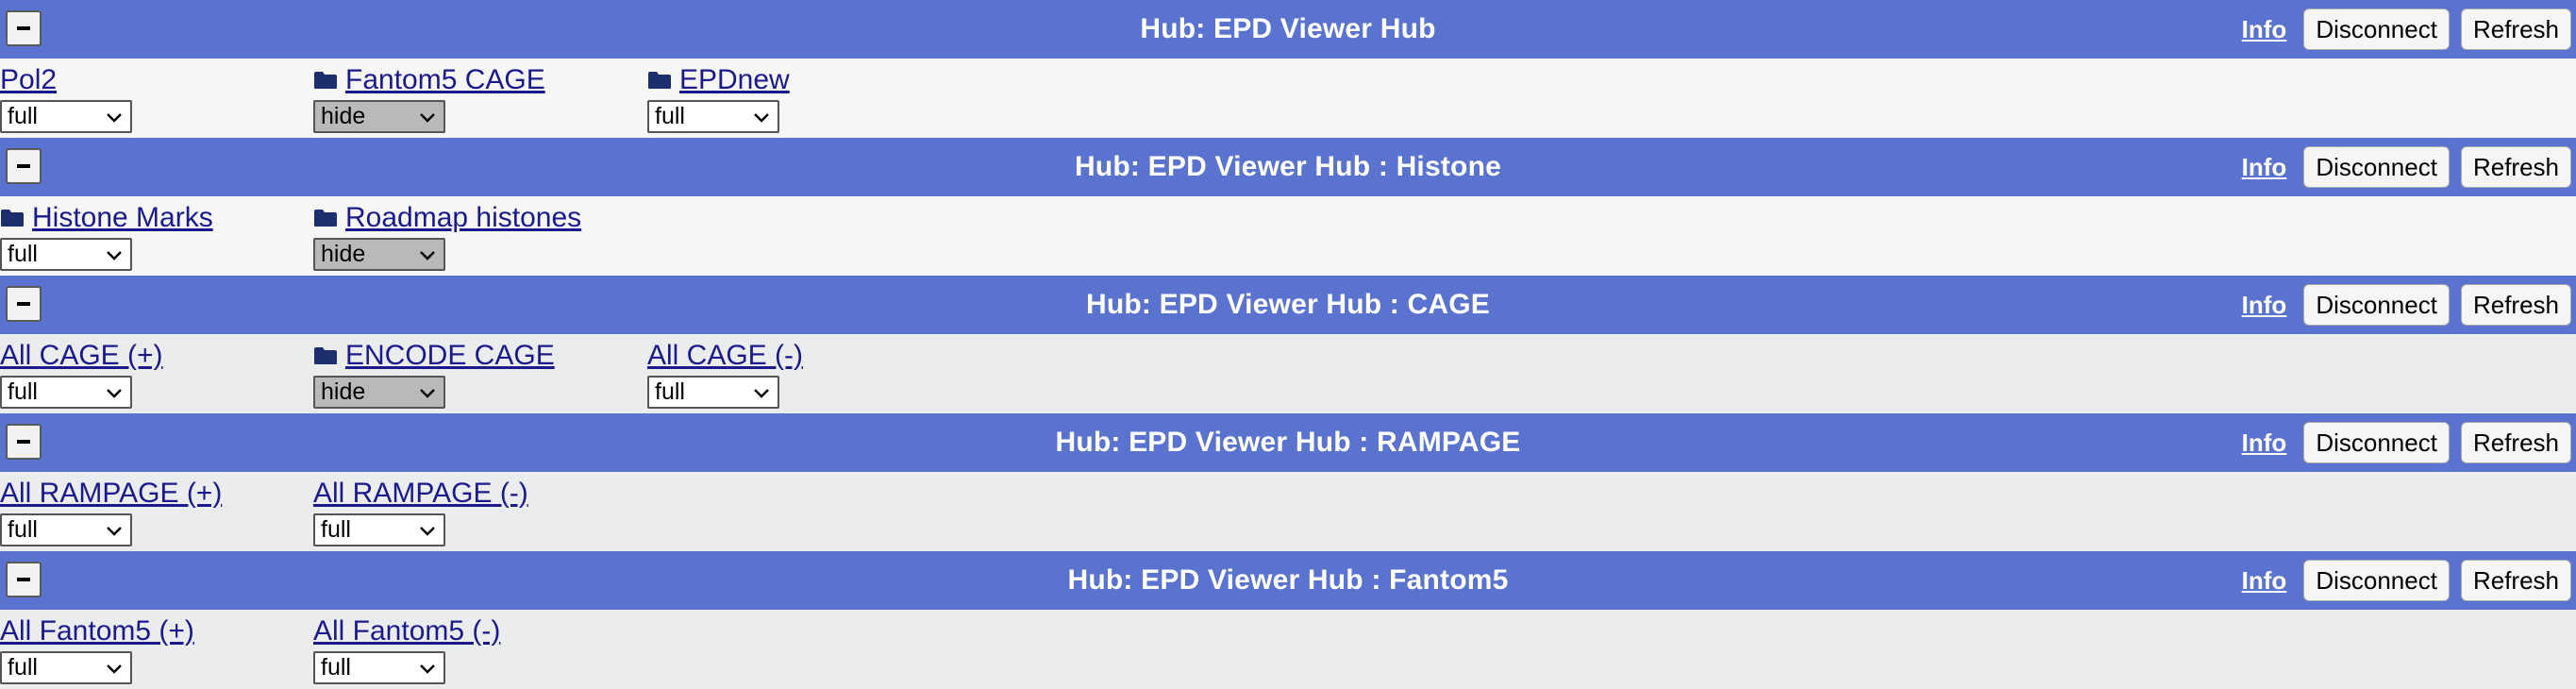 This screenshot has height=689, width=2576. I want to click on track-control: All Fantom5 (-) full, so click(406, 647).